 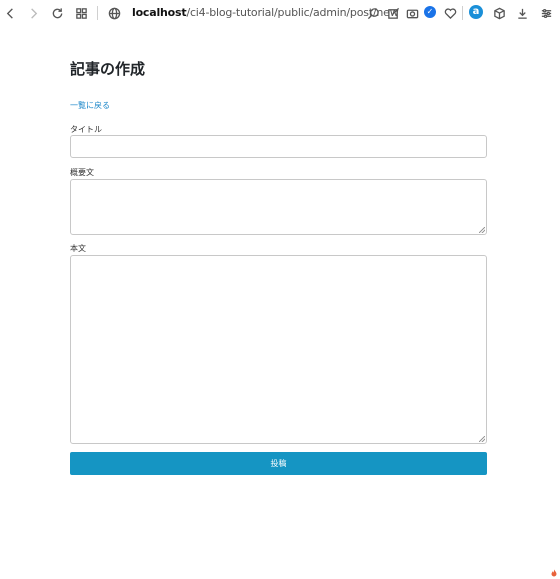 I want to click on reload-icon, so click(x=57, y=13).